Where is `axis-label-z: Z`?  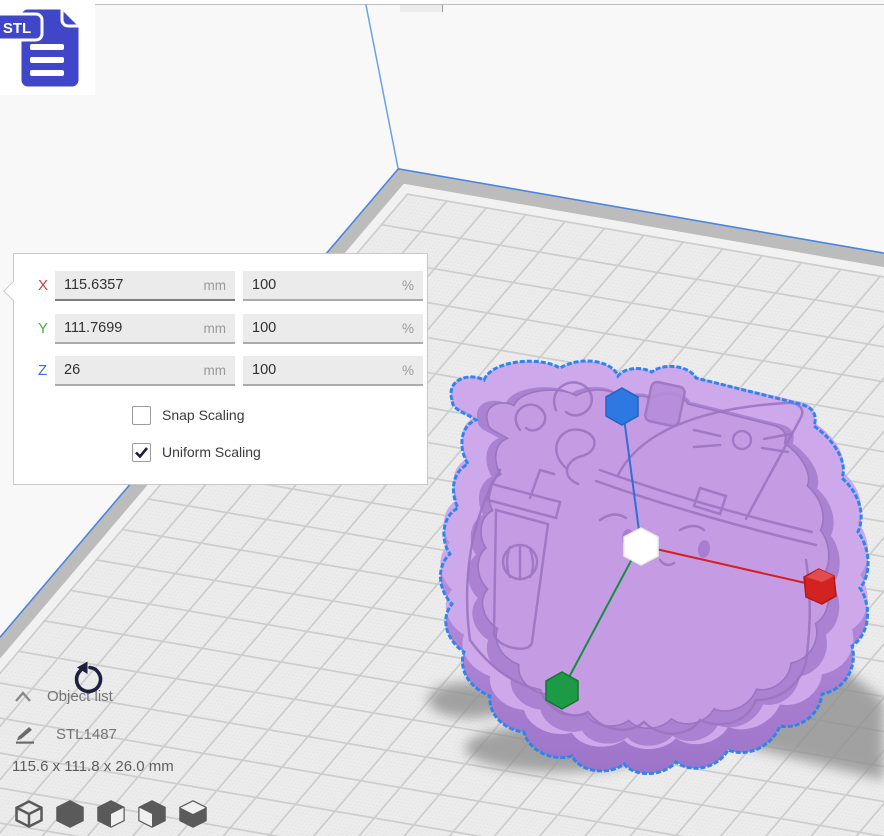
axis-label-z: Z is located at coordinates (43, 370).